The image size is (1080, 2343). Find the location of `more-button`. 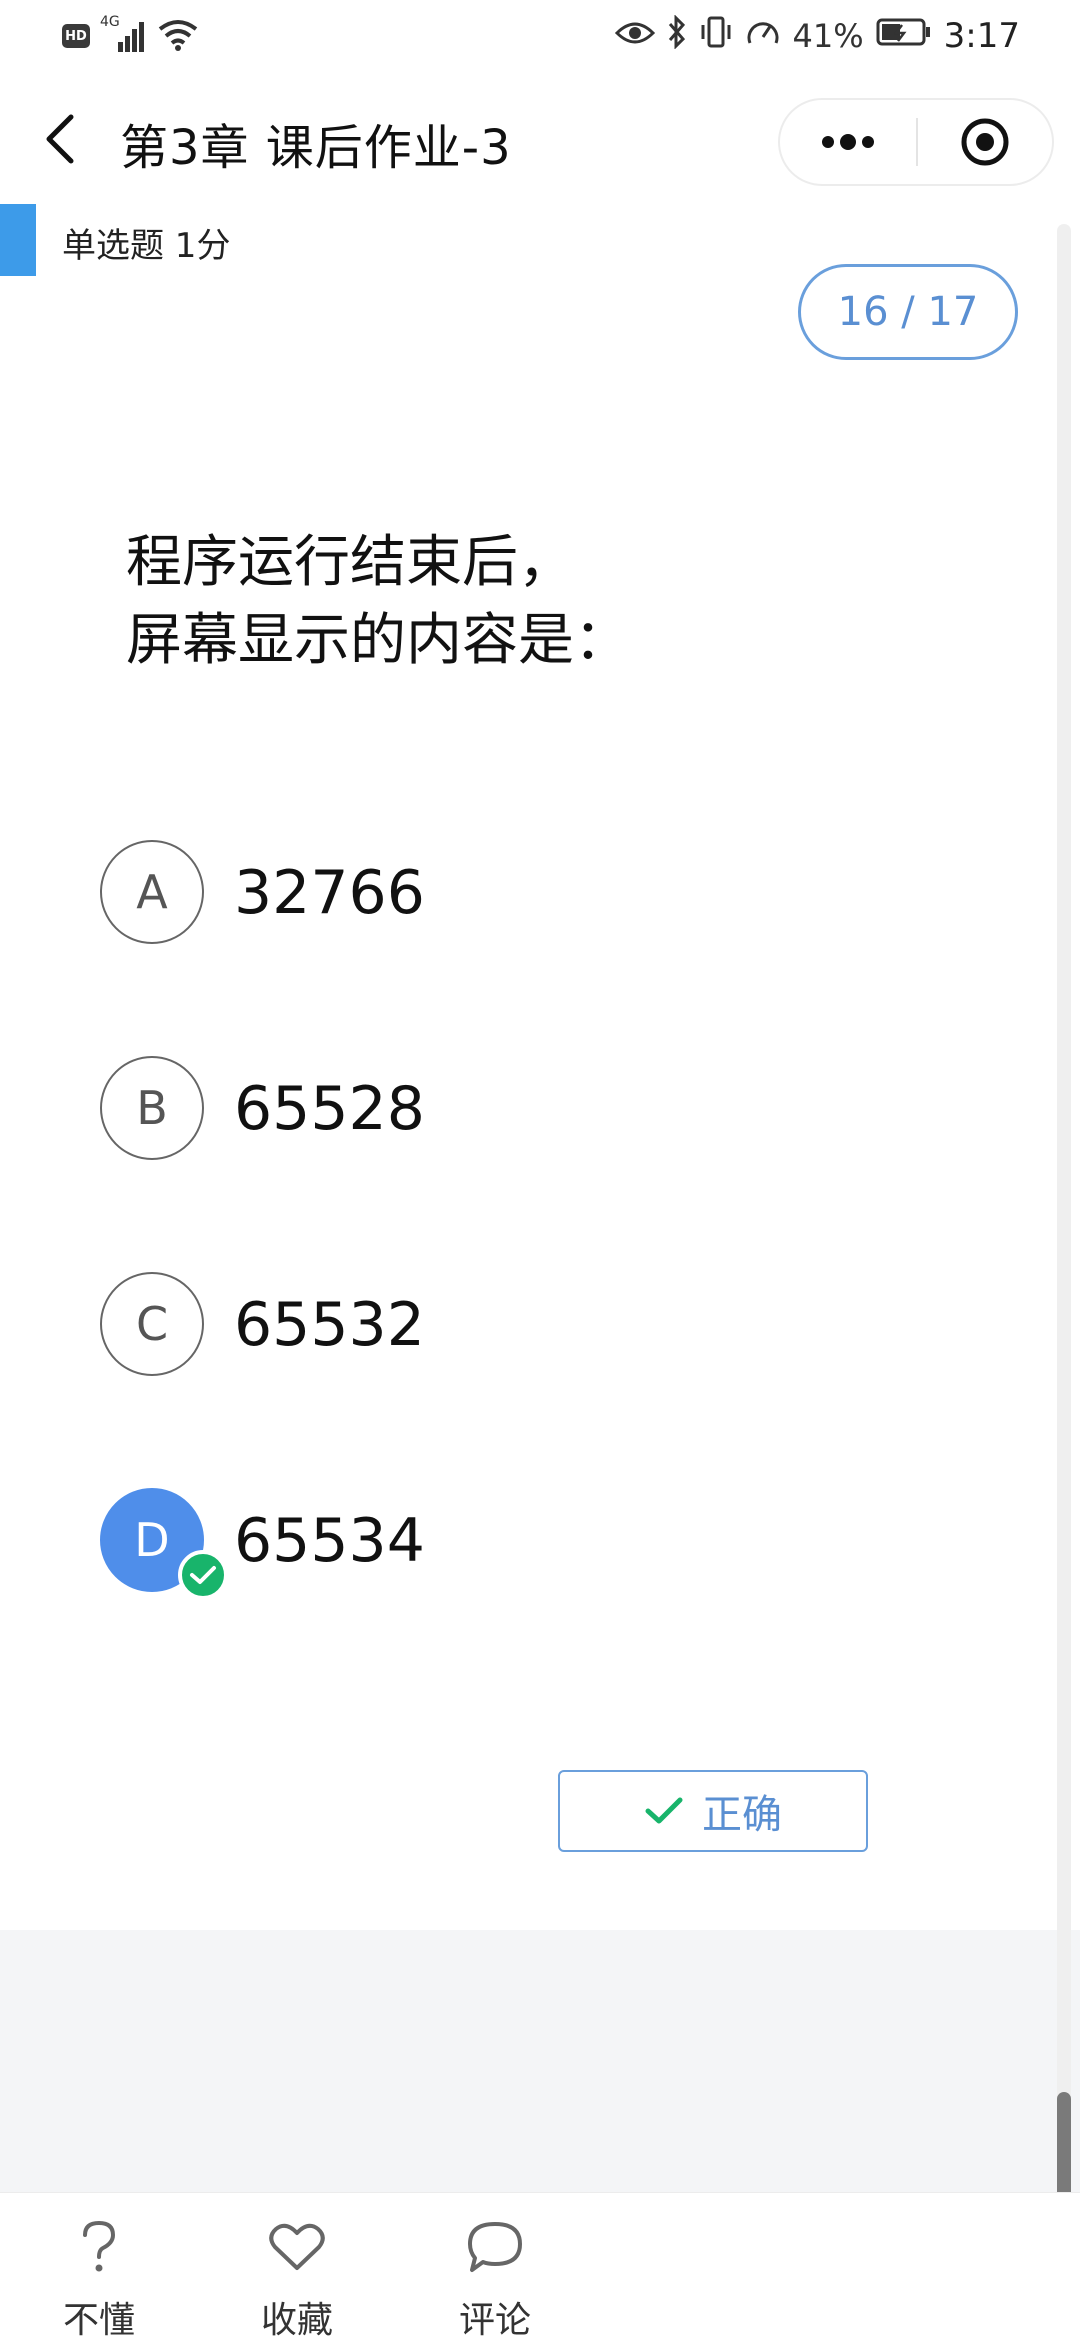

more-button is located at coordinates (848, 142).